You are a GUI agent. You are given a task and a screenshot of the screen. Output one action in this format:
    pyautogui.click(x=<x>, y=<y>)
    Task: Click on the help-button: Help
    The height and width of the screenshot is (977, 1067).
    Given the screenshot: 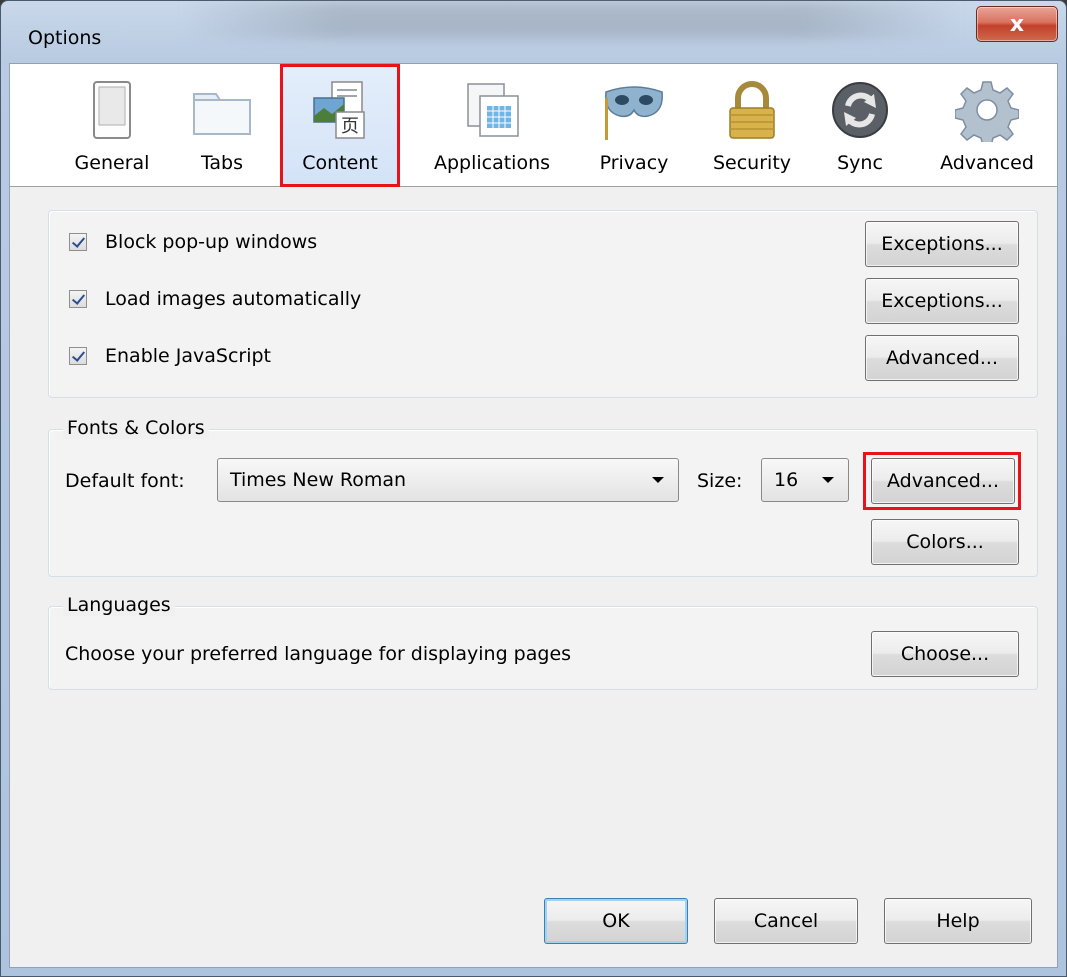 What is the action you would take?
    pyautogui.click(x=958, y=921)
    